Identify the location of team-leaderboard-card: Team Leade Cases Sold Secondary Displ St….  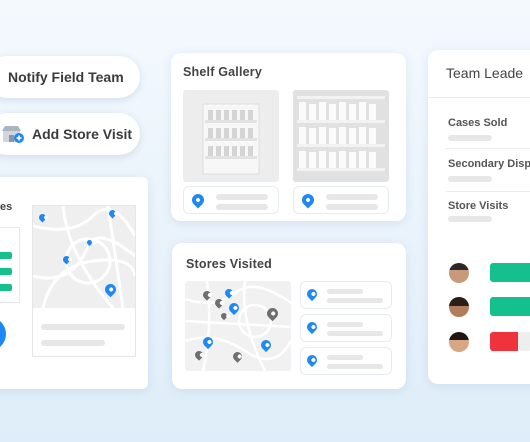
(479, 217).